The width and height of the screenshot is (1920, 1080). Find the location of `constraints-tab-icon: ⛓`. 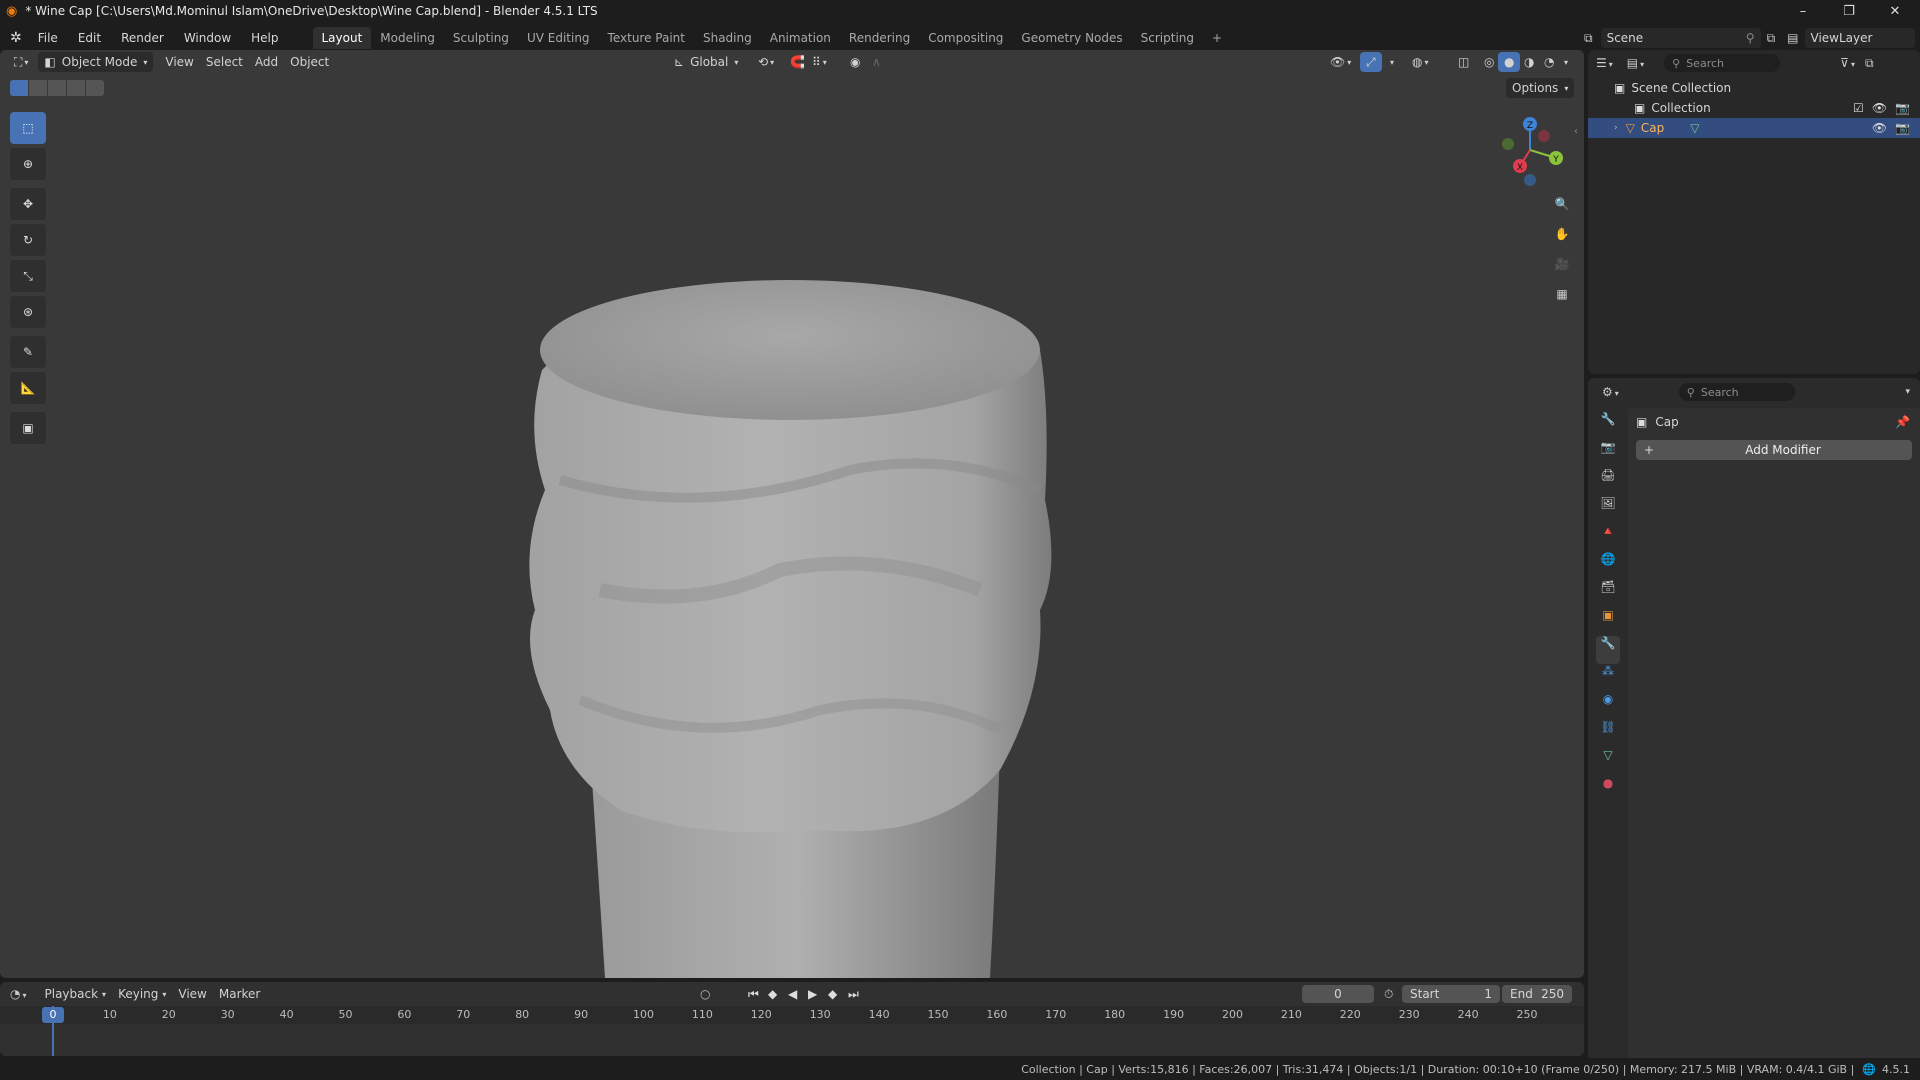

constraints-tab-icon: ⛓ is located at coordinates (1608, 734).